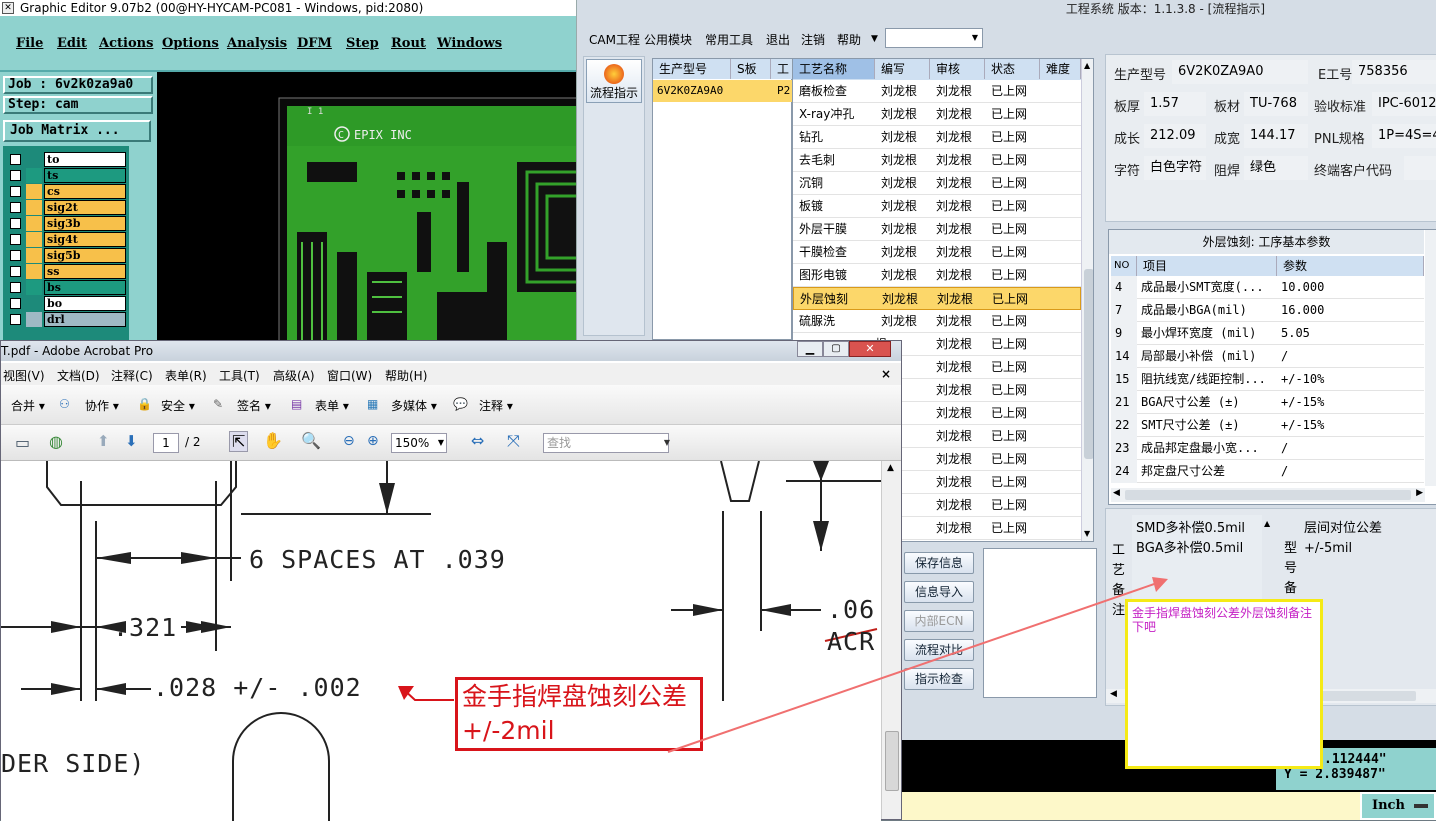 The image size is (1436, 821). I want to click on layer-row: to, so click(66, 159).